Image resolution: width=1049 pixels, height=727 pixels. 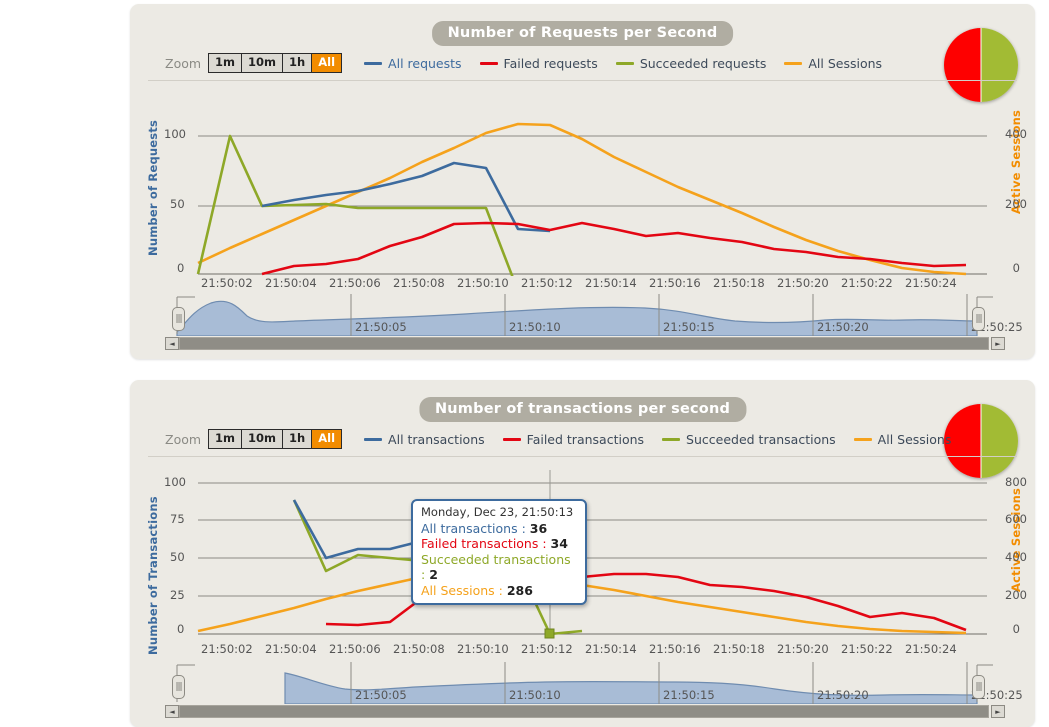 What do you see at coordinates (298, 439) in the screenshot?
I see `zoom-button-1h-2: 1h` at bounding box center [298, 439].